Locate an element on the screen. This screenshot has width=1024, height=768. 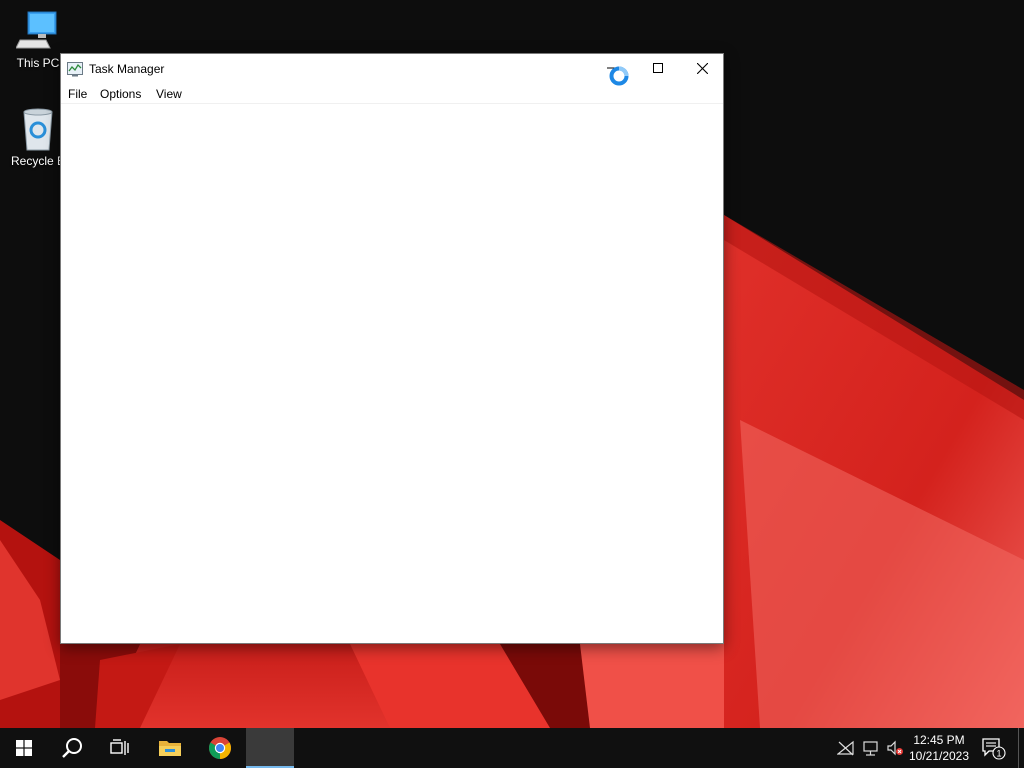
file-explorer-icon is located at coordinates (170, 748).